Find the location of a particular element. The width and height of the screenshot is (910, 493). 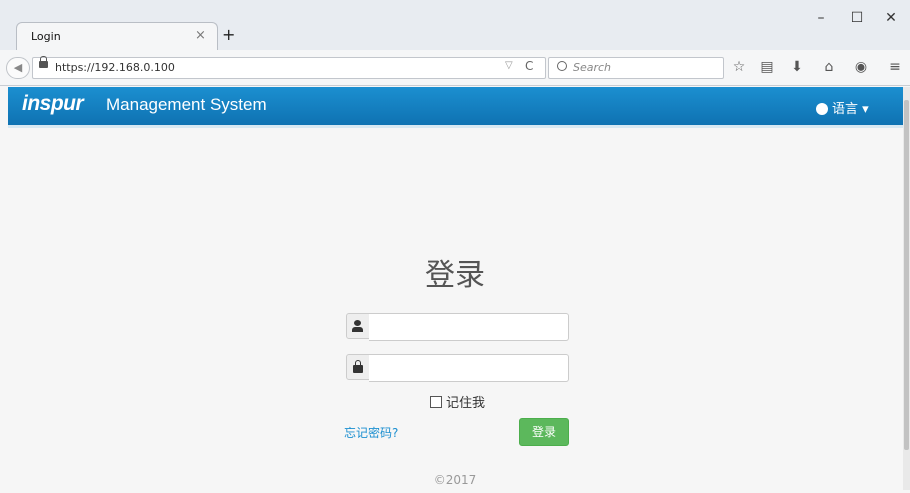

forgot-password-link: 忘记密码? is located at coordinates (371, 432).